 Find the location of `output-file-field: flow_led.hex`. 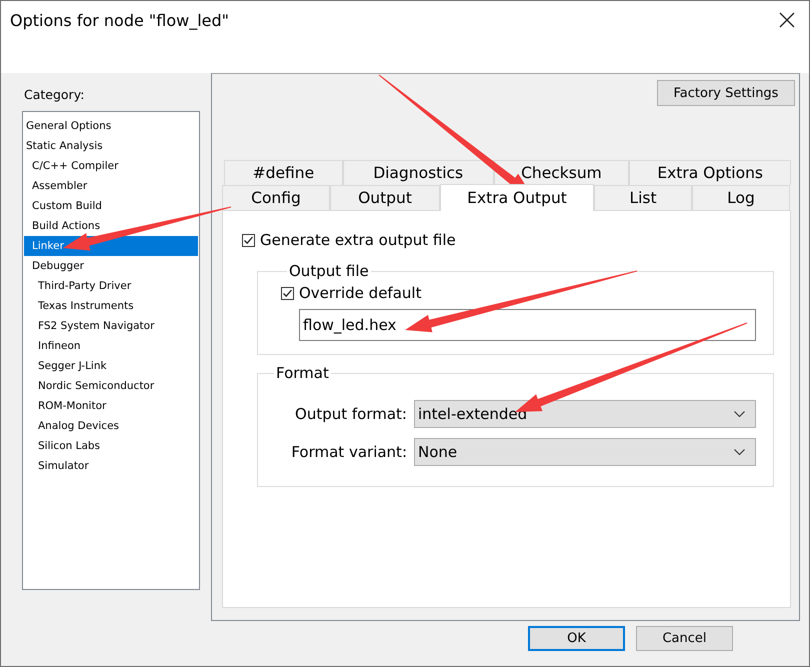

output-file-field: flow_led.hex is located at coordinates (527, 325).